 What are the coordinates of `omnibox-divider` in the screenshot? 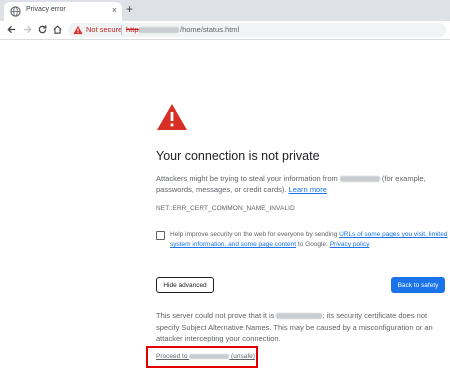 It's located at (121, 30).